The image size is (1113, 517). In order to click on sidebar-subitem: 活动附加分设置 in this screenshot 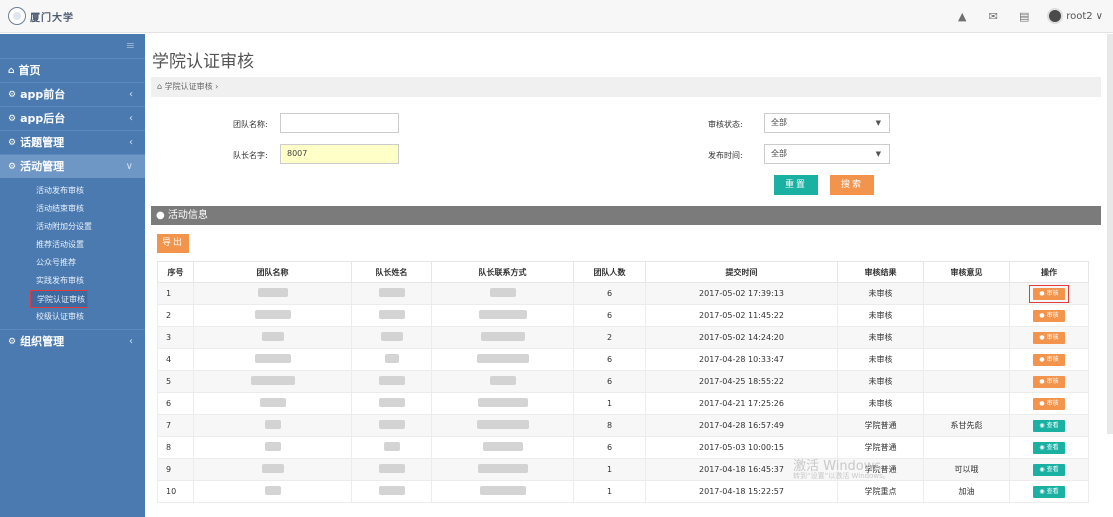, I will do `click(72, 227)`.